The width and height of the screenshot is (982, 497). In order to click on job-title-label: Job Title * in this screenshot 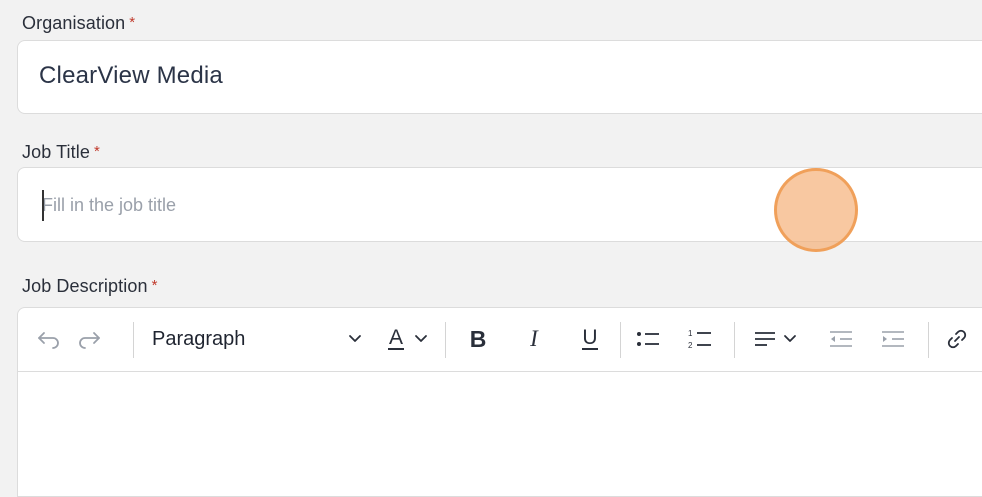, I will do `click(61, 152)`.